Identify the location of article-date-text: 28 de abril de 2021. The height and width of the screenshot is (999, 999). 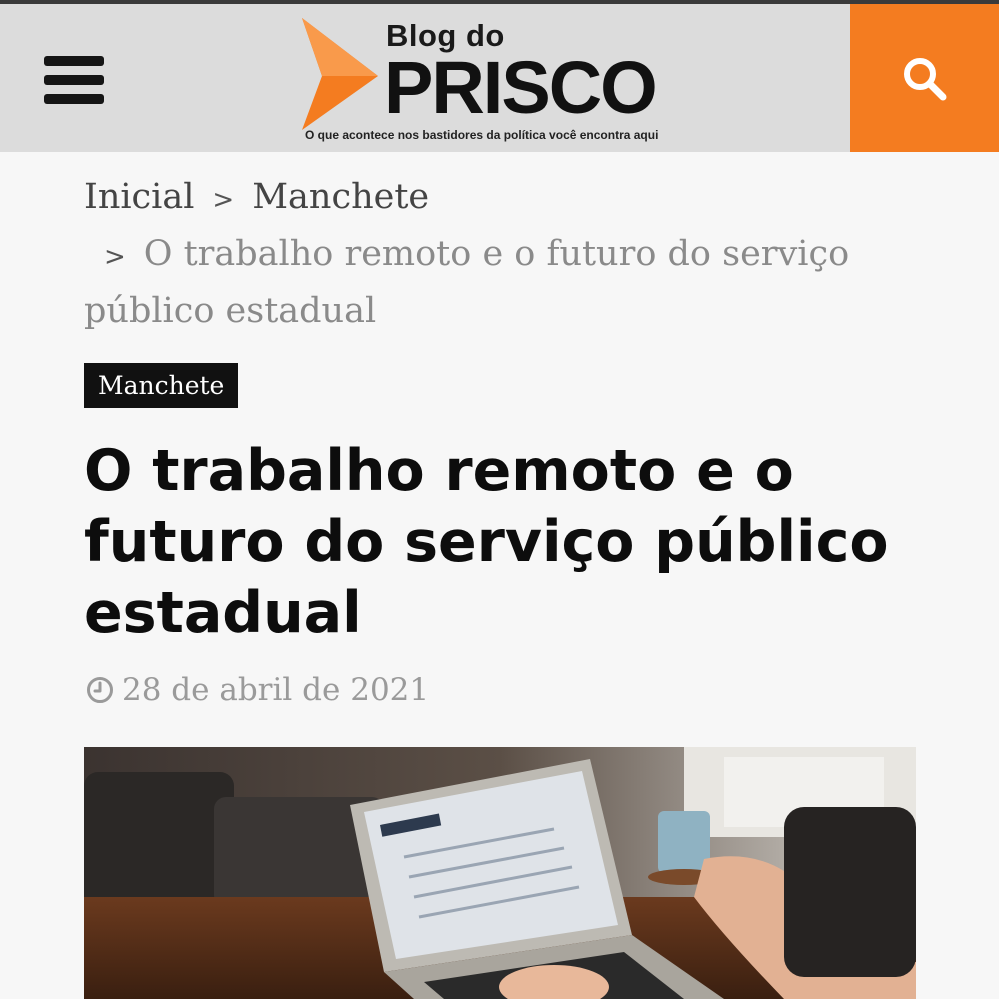
(276, 690).